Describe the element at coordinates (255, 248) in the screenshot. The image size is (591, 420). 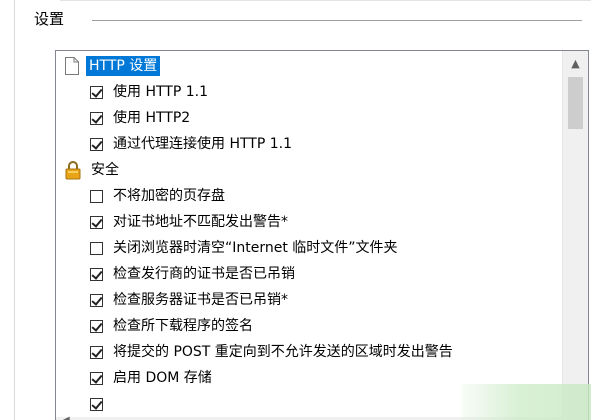
I see `option-label: 关闭浏览器时清空“Internet 临时文件”文件夹` at that location.